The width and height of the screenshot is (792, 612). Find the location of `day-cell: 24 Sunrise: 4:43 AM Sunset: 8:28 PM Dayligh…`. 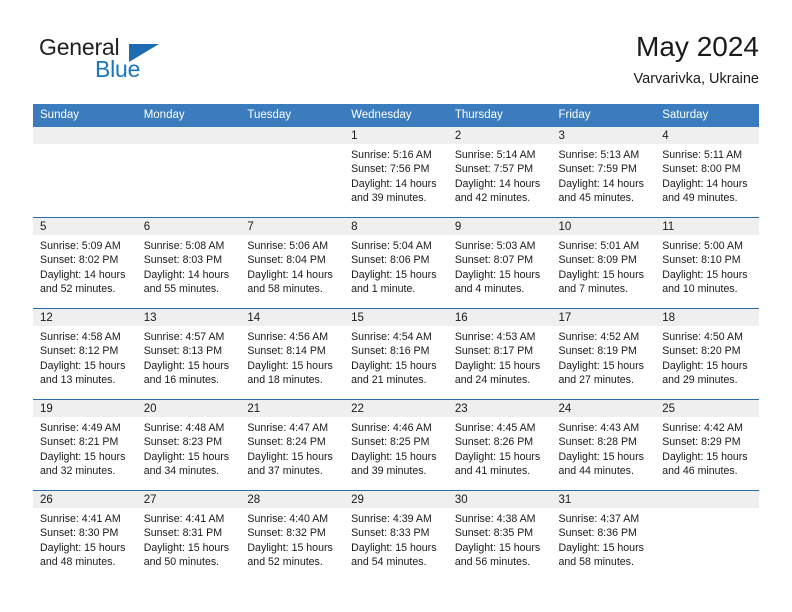

day-cell: 24 Sunrise: 4:43 AM Sunset: 8:28 PM Dayligh… is located at coordinates (603, 445).